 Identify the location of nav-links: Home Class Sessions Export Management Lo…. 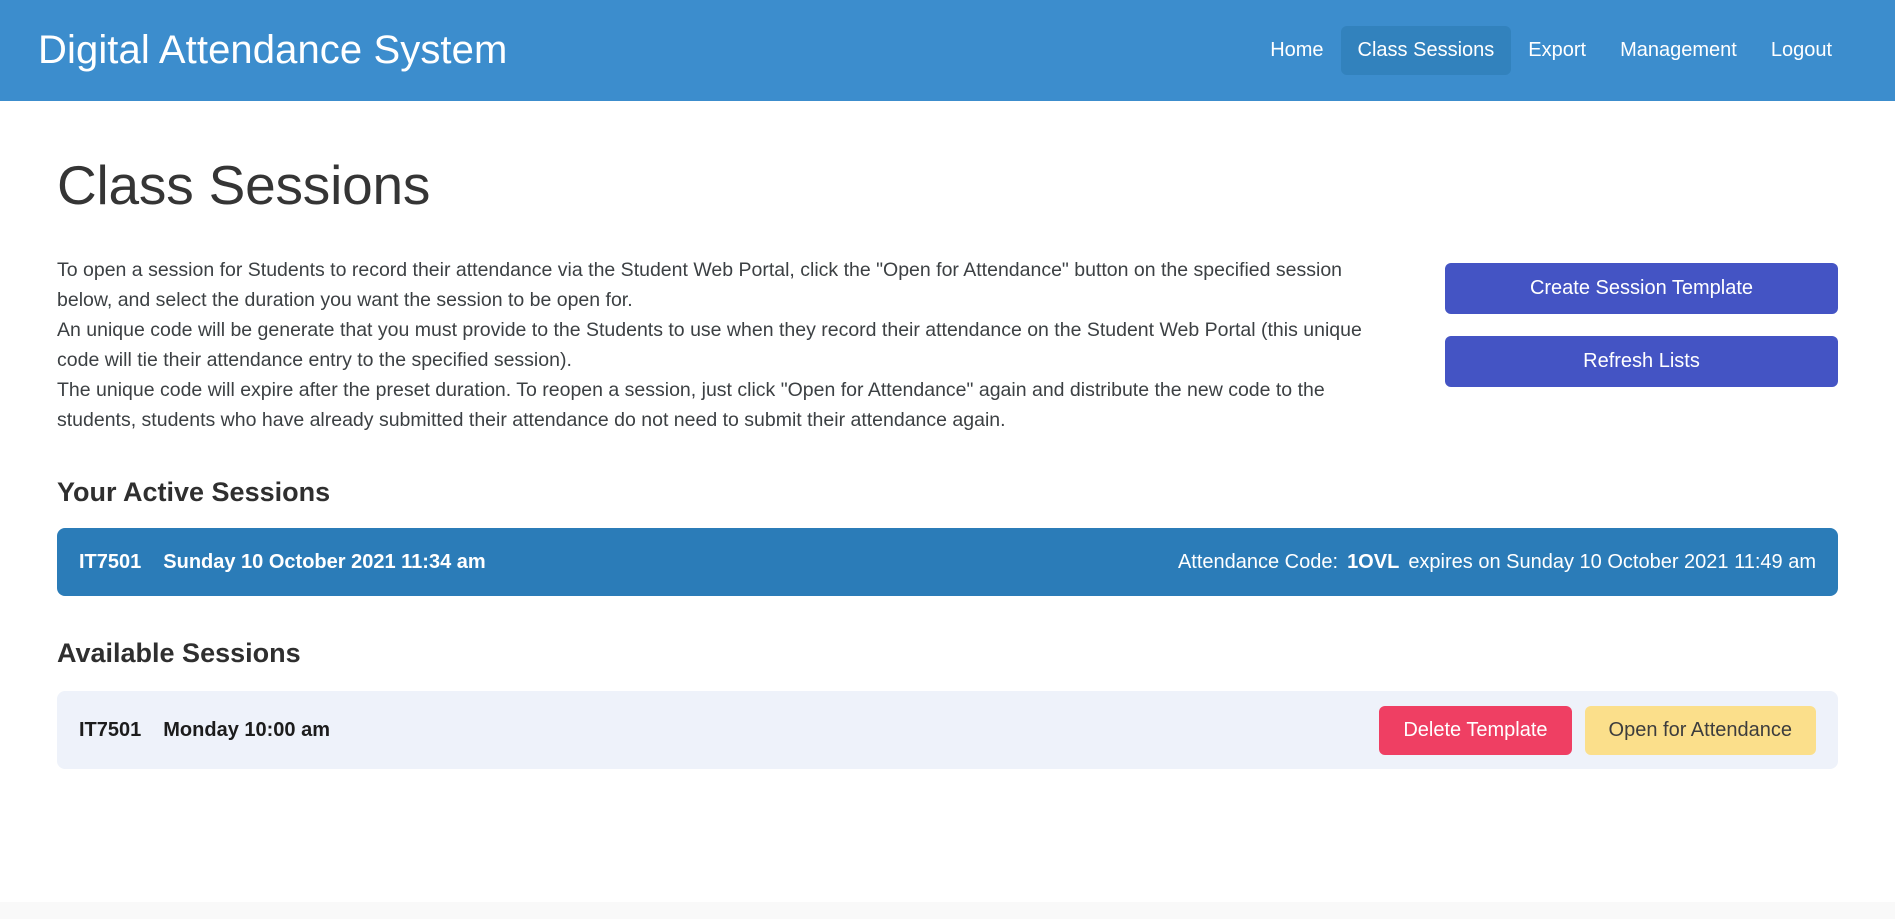
(1551, 50).